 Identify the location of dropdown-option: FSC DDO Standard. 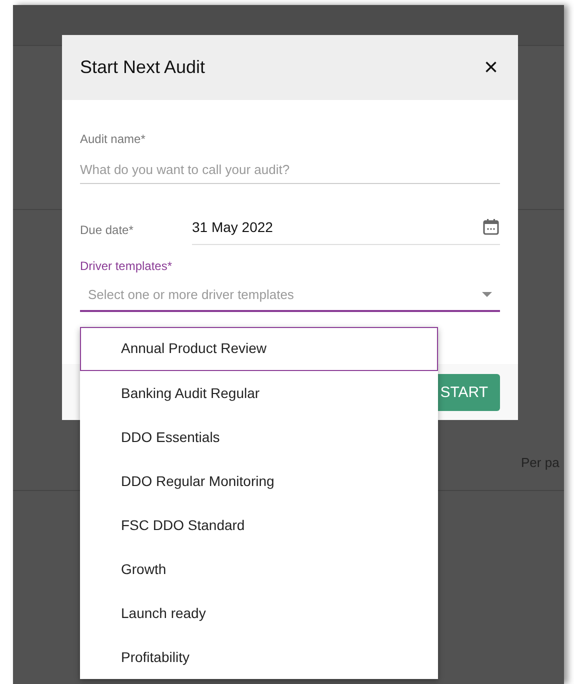
(259, 525).